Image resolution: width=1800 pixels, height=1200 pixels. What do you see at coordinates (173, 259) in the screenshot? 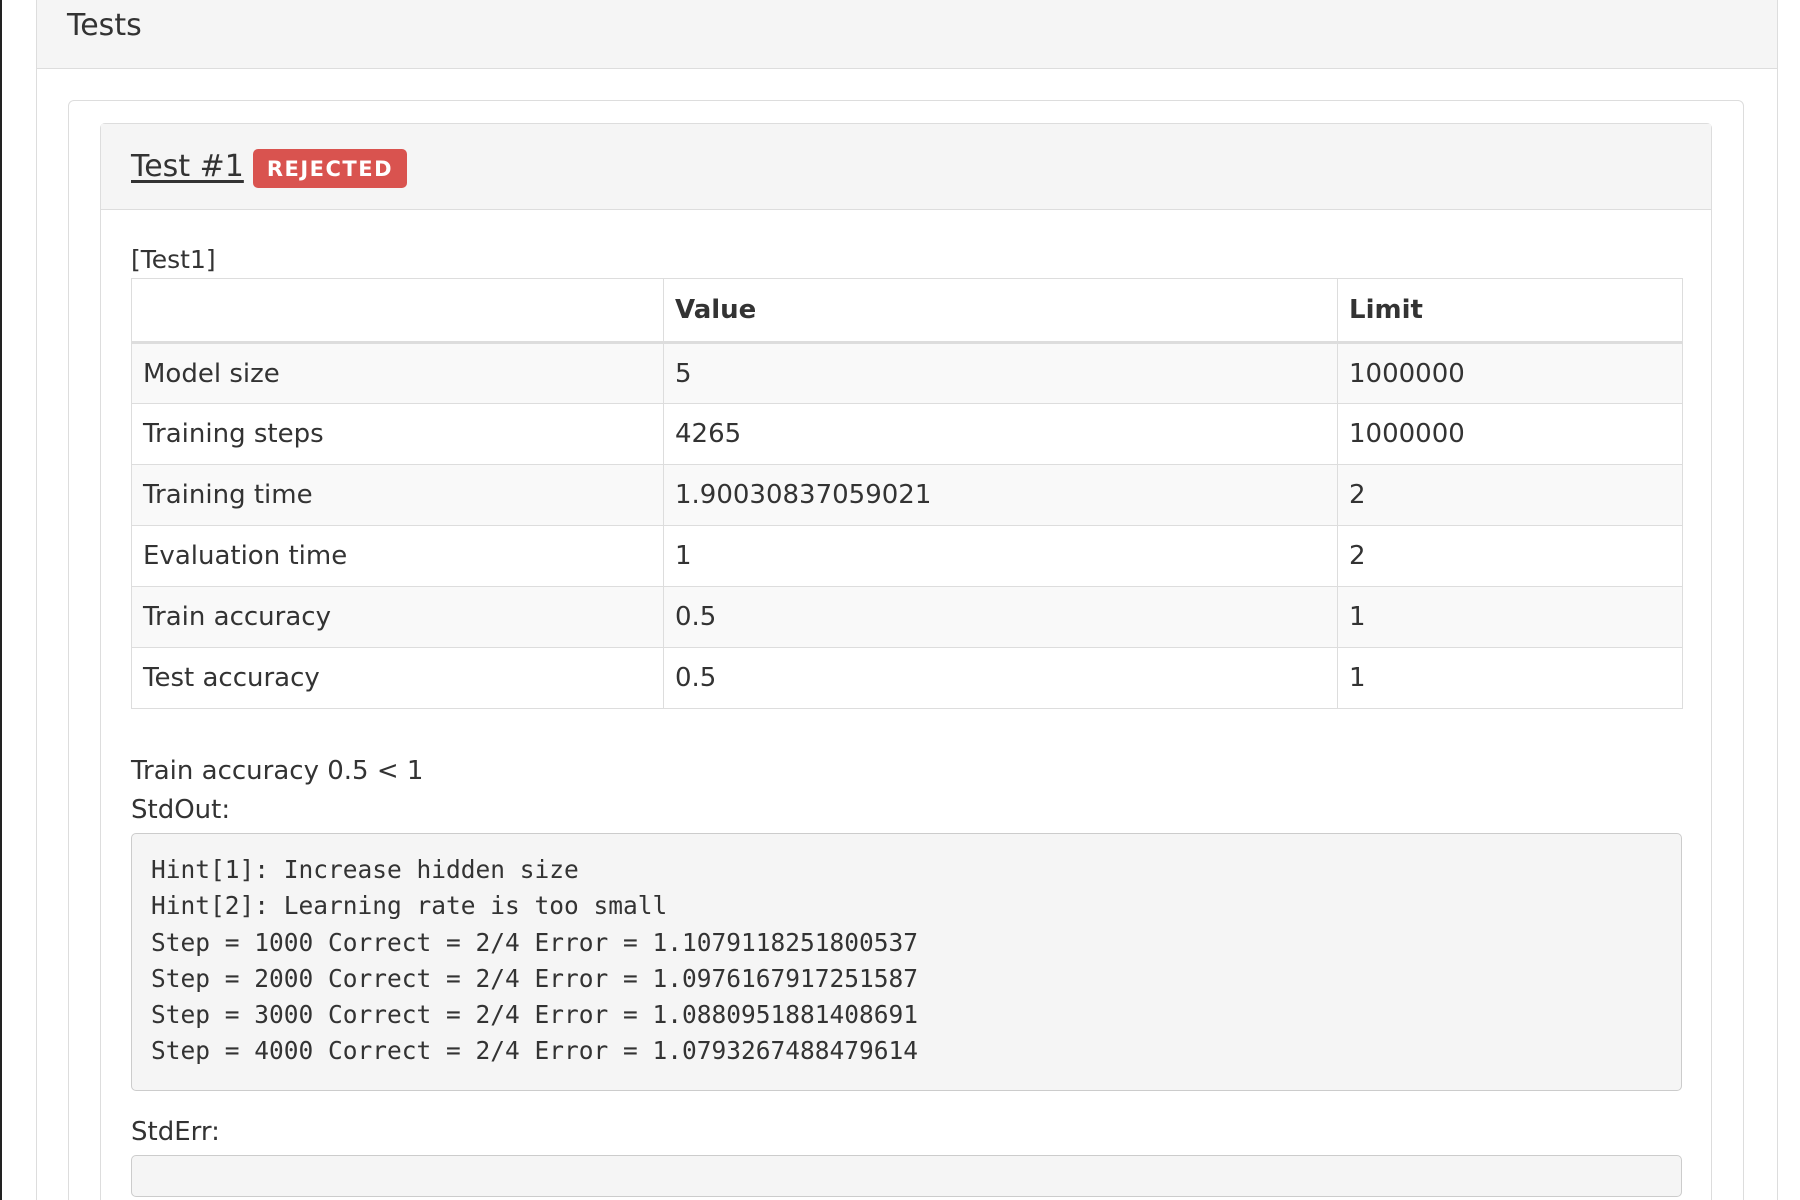
I see `test-name: [Test1]` at bounding box center [173, 259].